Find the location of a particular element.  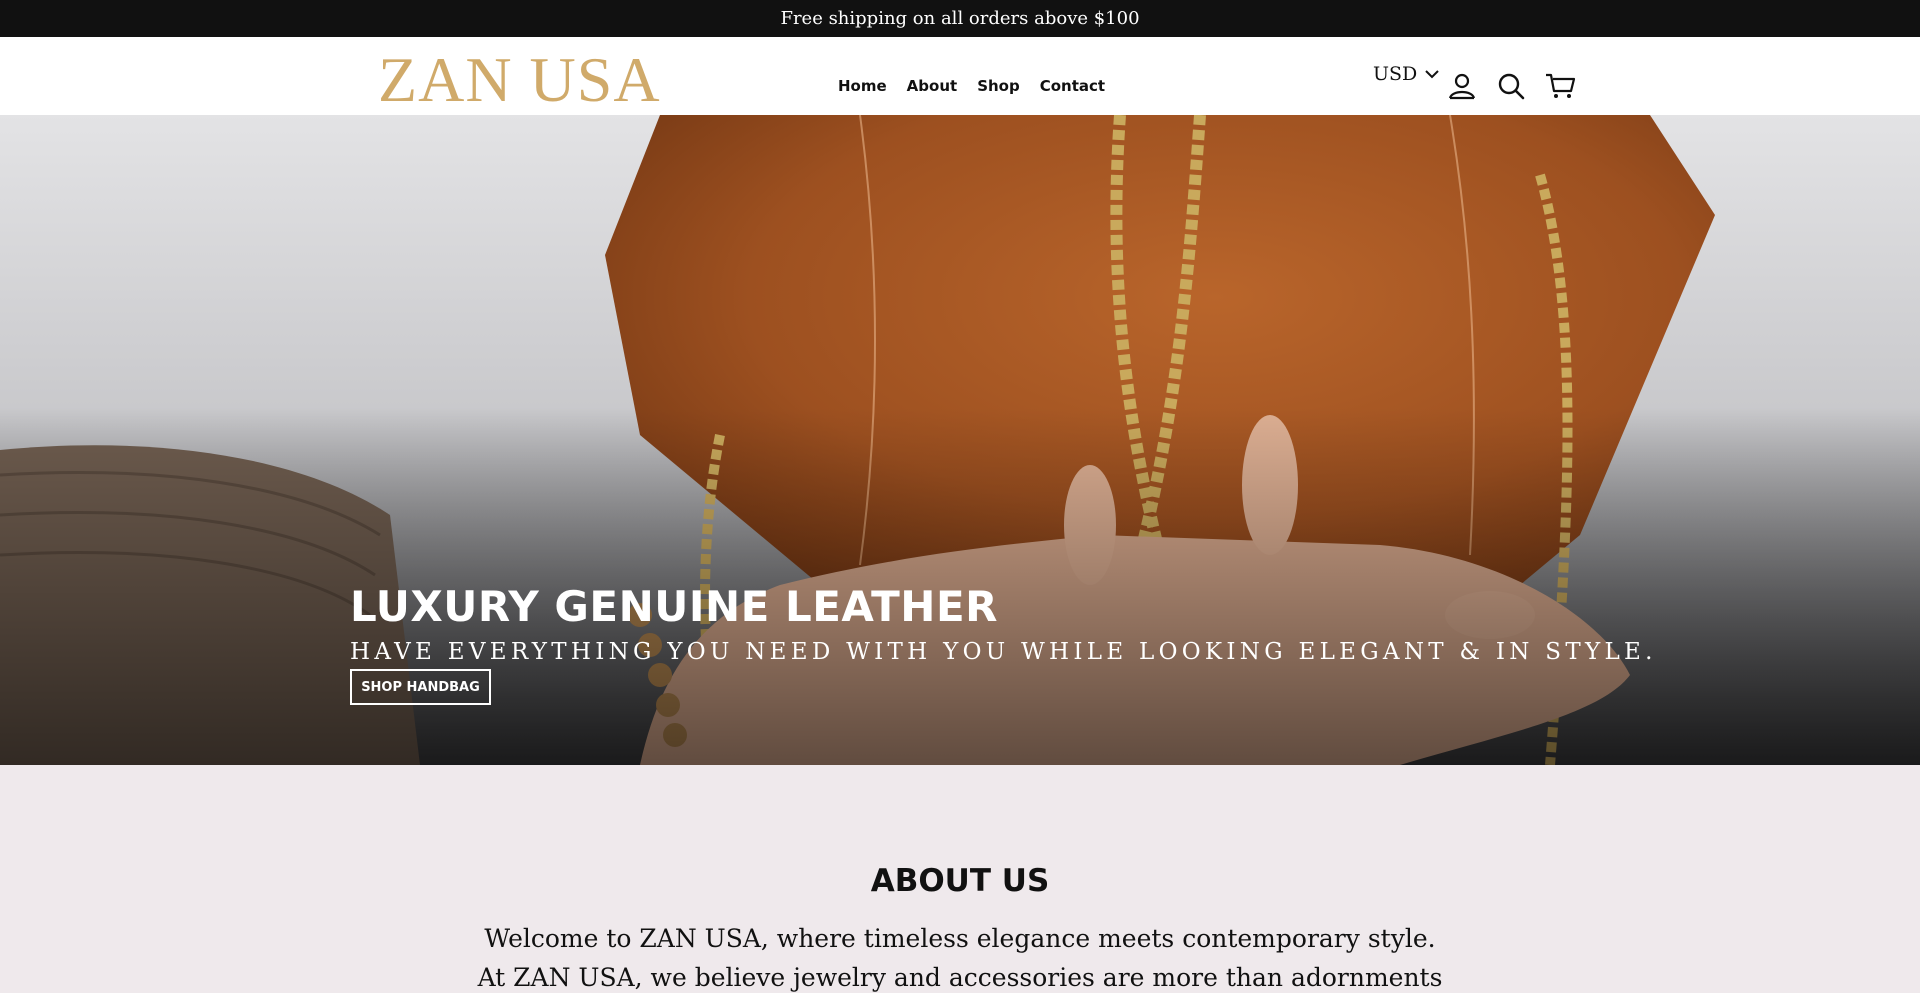

user-icon is located at coordinates (1462, 86).